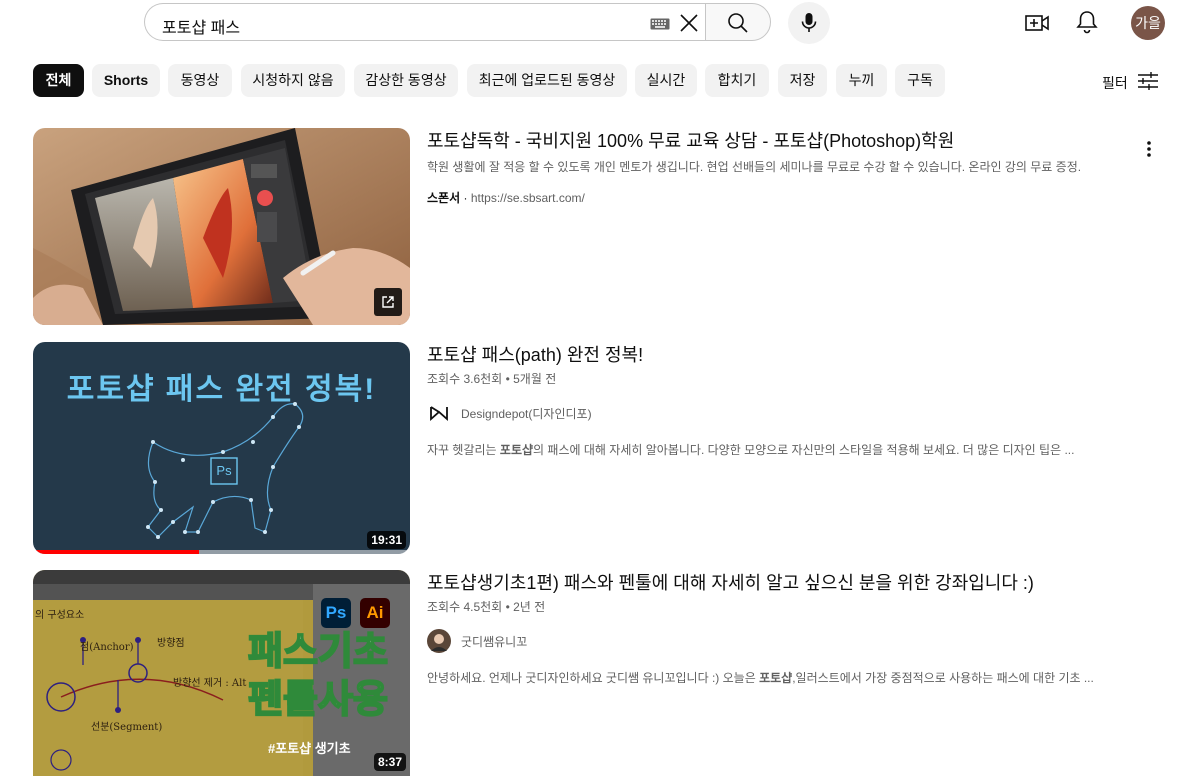 Image resolution: width=1200 pixels, height=776 pixels. Describe the element at coordinates (58, 80) in the screenshot. I see `chip-all: 전체` at that location.